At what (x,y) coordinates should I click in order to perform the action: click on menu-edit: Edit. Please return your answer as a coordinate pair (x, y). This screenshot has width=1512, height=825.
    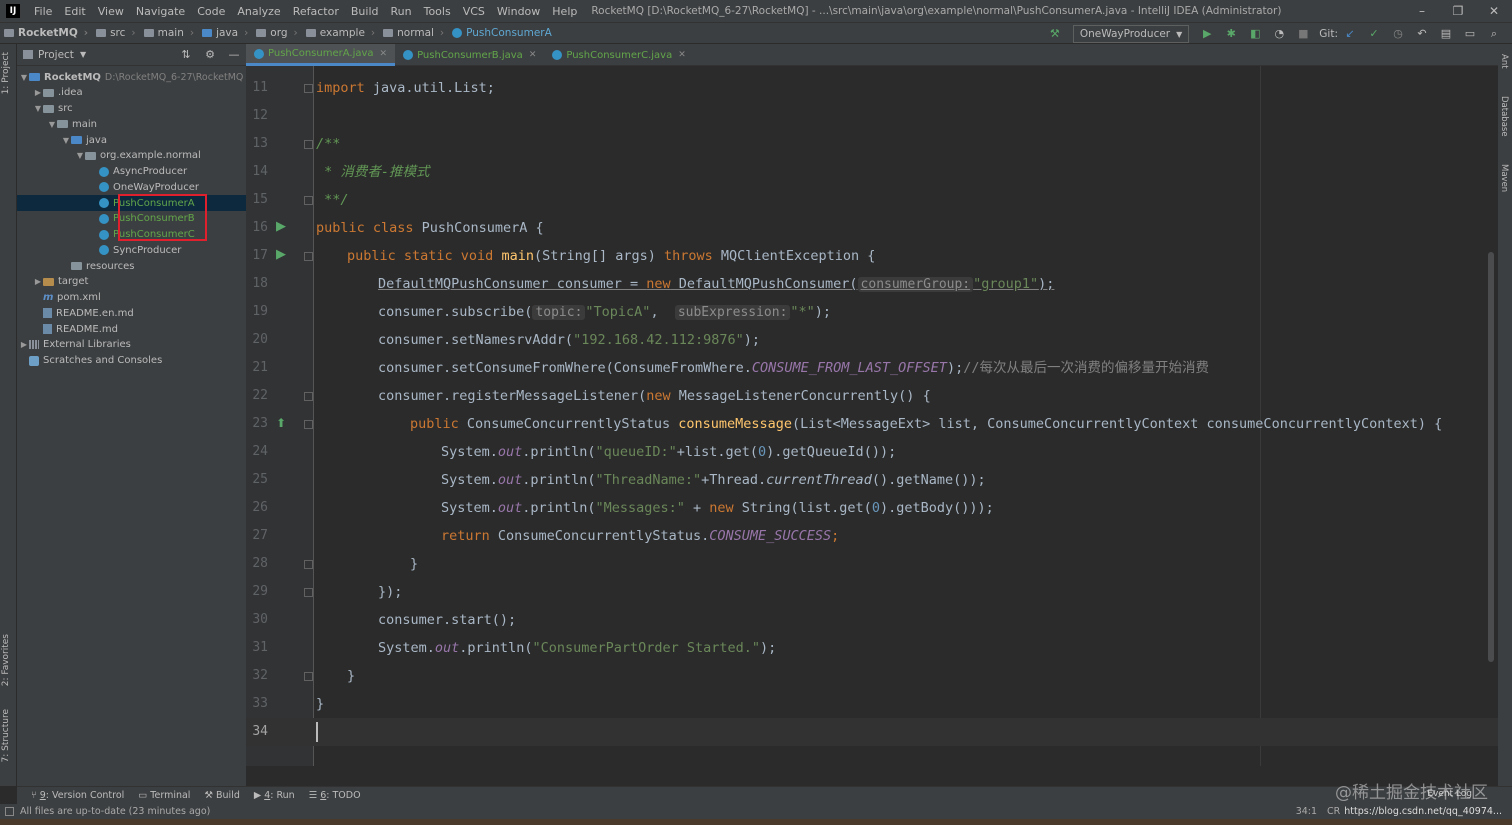
    Looking at the image, I should click on (74, 11).